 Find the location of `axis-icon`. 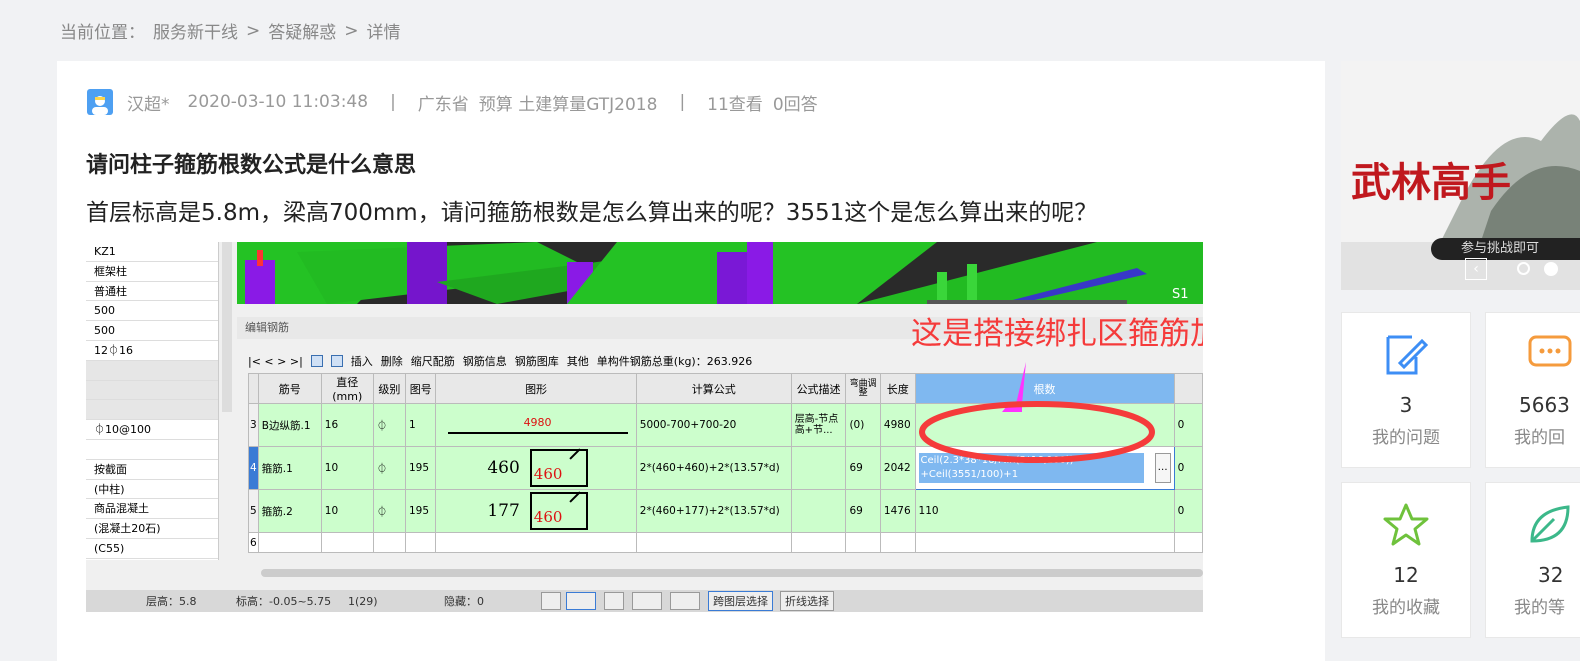

axis-icon is located at coordinates (551, 601).